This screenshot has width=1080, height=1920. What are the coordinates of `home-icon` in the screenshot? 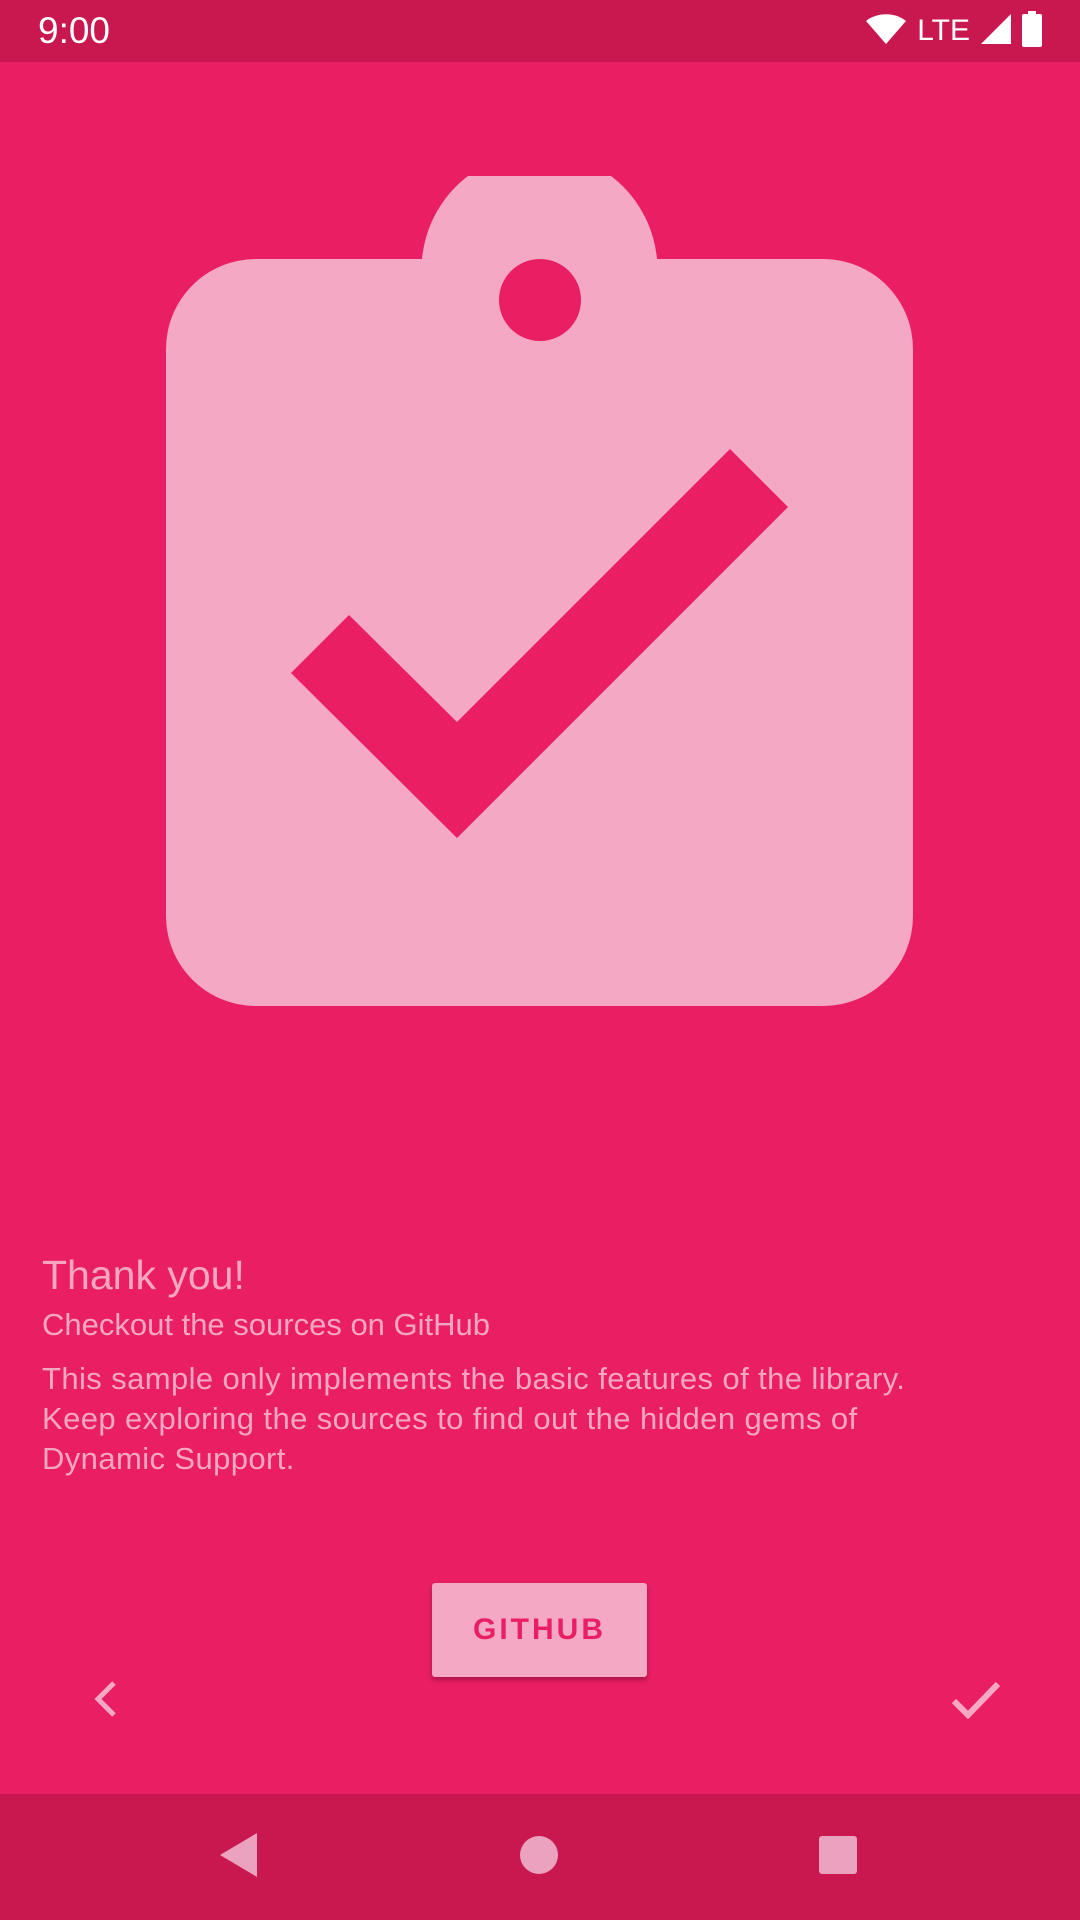 It's located at (539, 1857).